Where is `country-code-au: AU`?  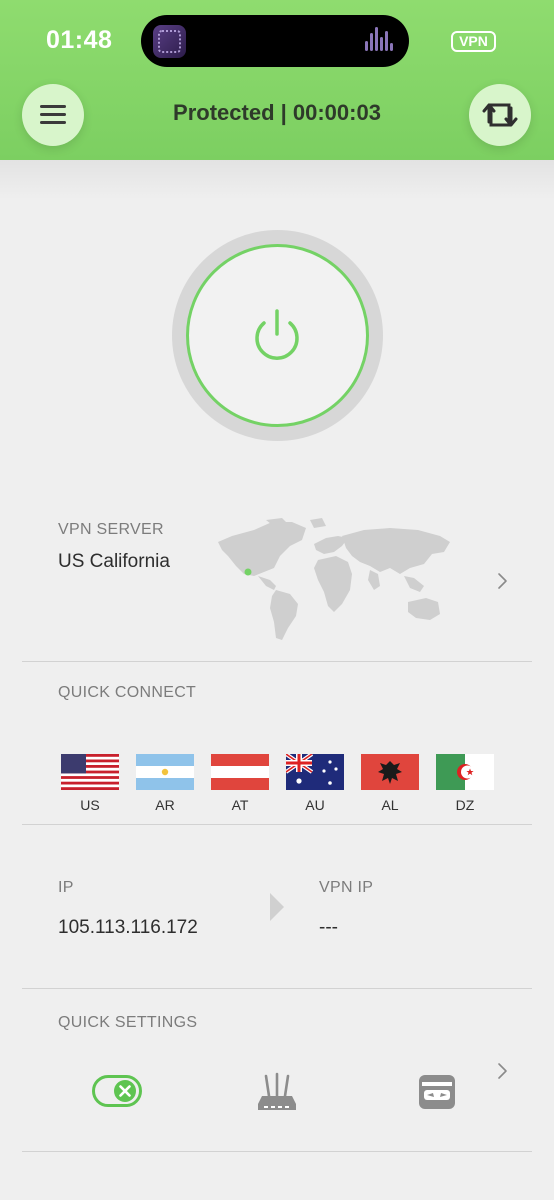
country-code-au: AU is located at coordinates (315, 805).